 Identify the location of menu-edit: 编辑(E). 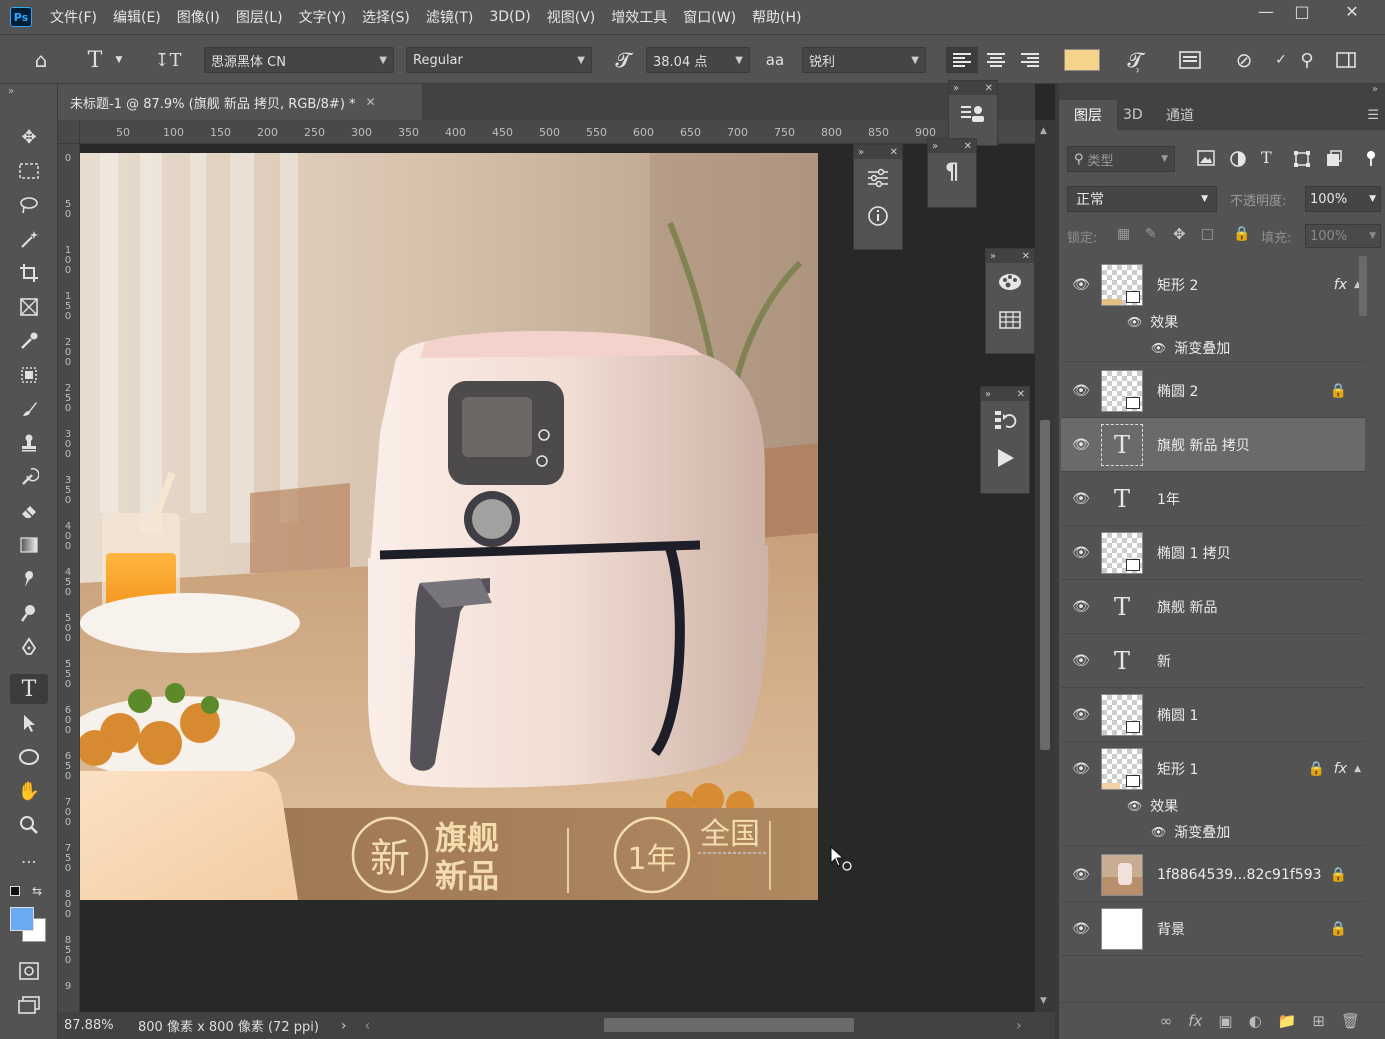
(137, 17).